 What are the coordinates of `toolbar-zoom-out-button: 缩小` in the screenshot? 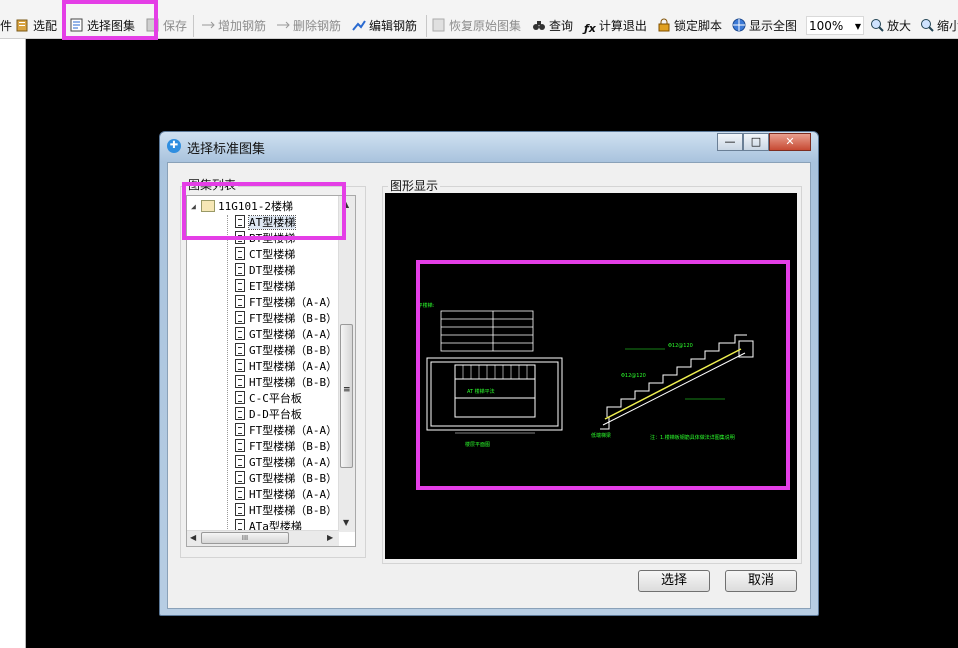 It's located at (939, 26).